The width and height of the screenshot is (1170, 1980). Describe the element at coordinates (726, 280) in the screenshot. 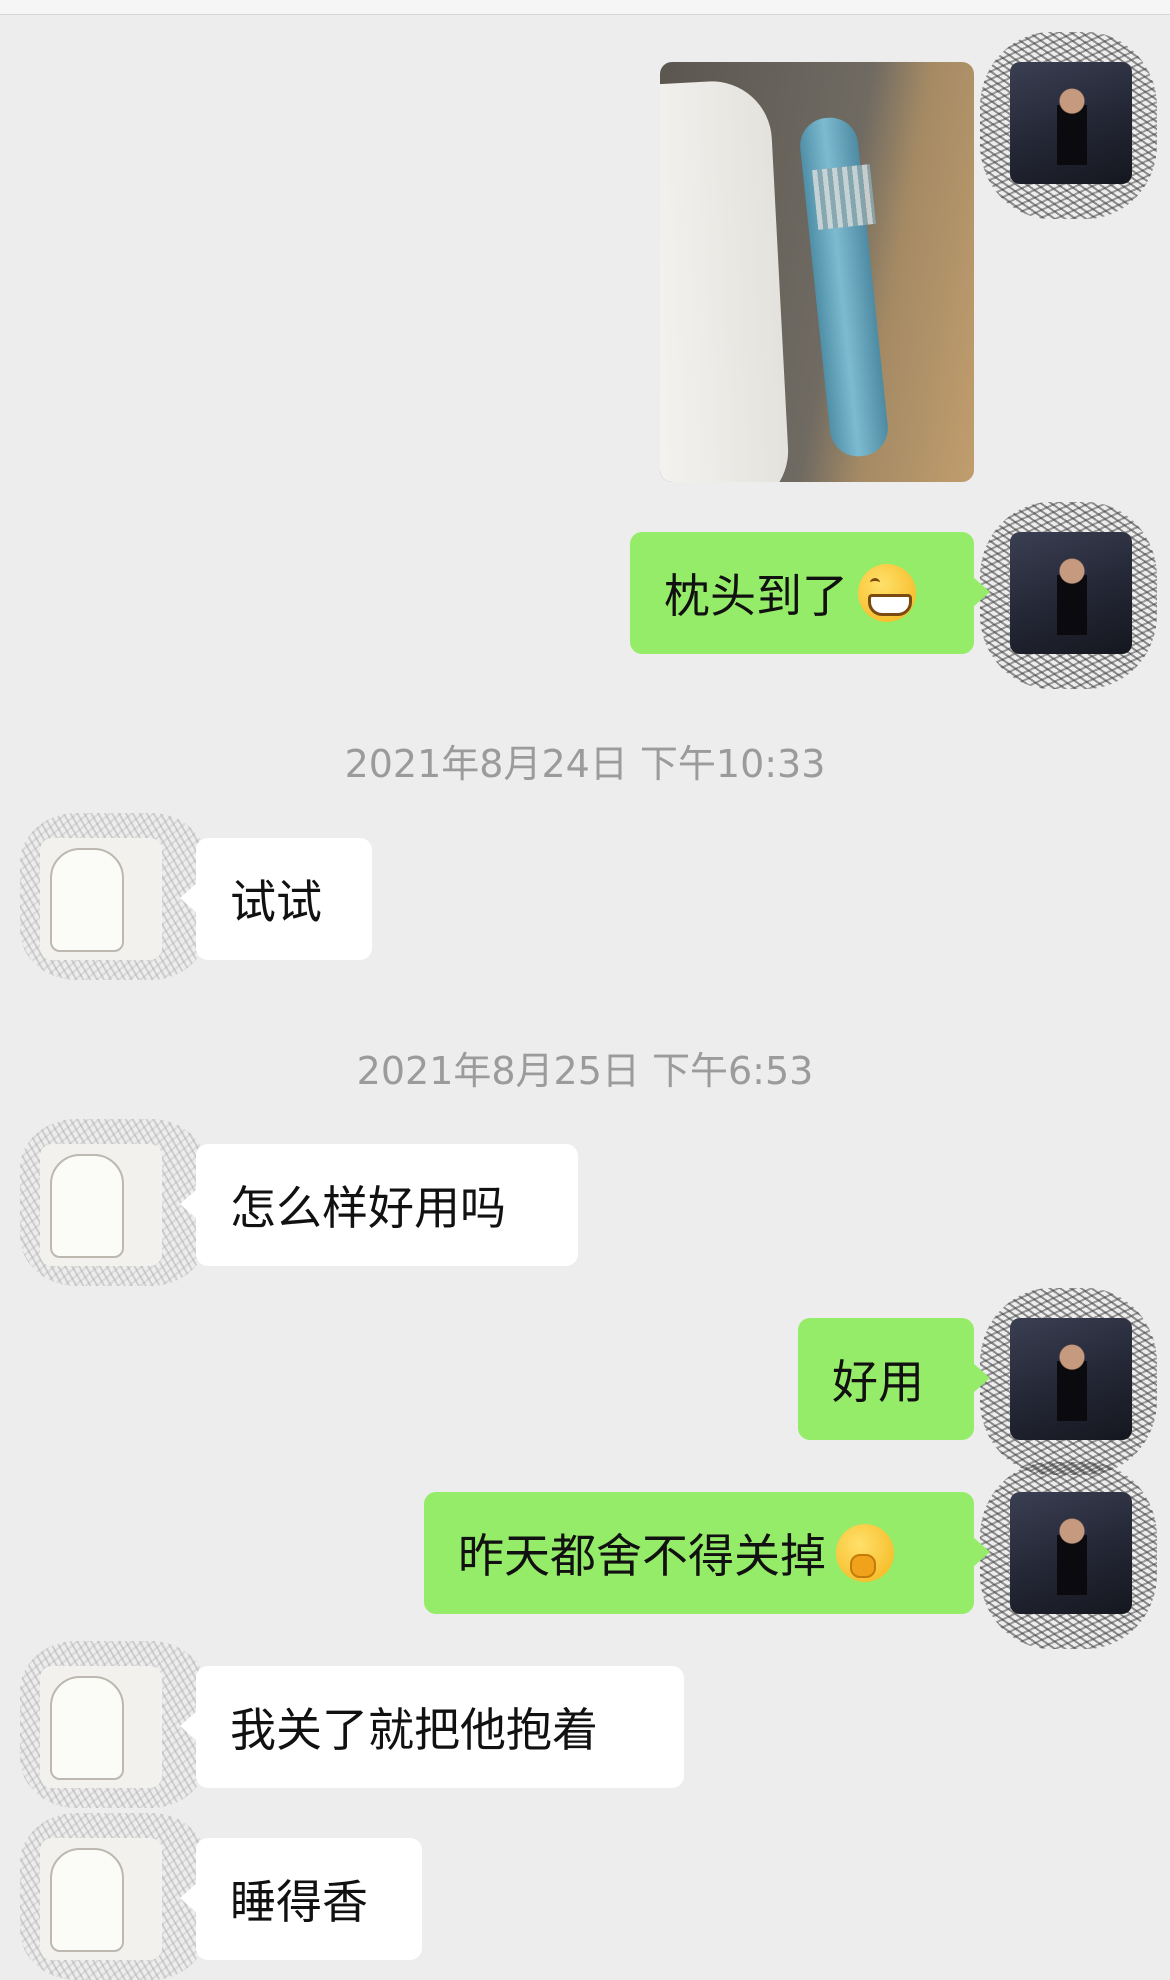

I see `photo-pillow` at that location.